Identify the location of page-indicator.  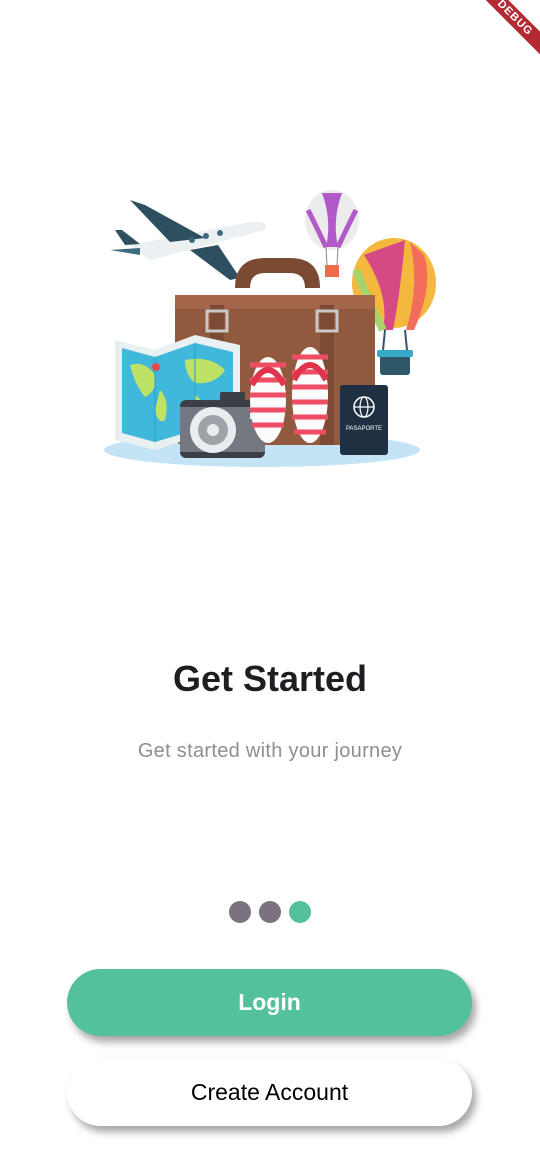
(270, 912).